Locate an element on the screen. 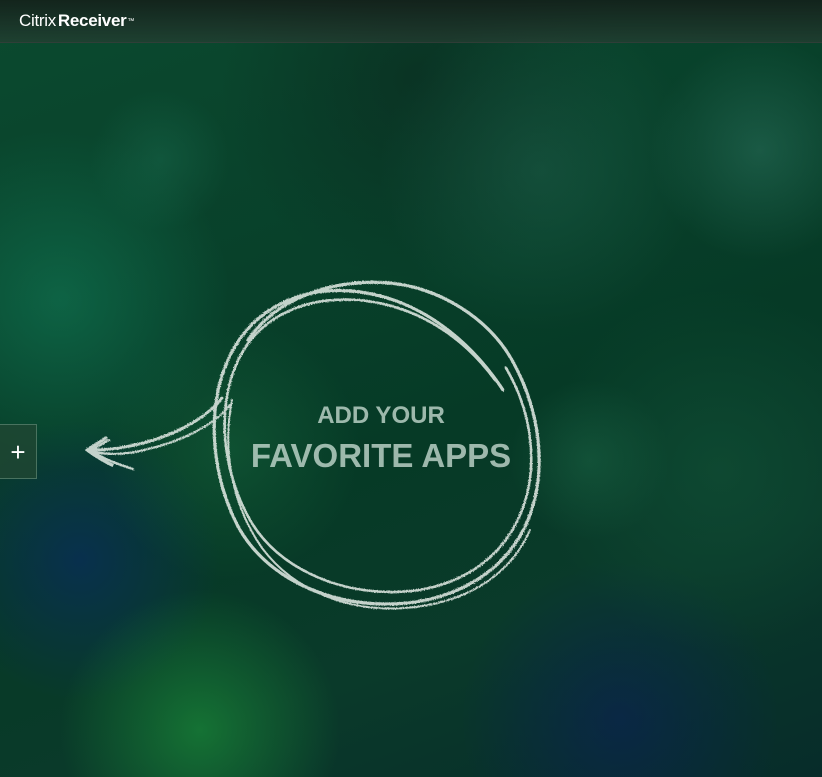 The image size is (822, 777). logo-trademark: ™ is located at coordinates (131, 21).